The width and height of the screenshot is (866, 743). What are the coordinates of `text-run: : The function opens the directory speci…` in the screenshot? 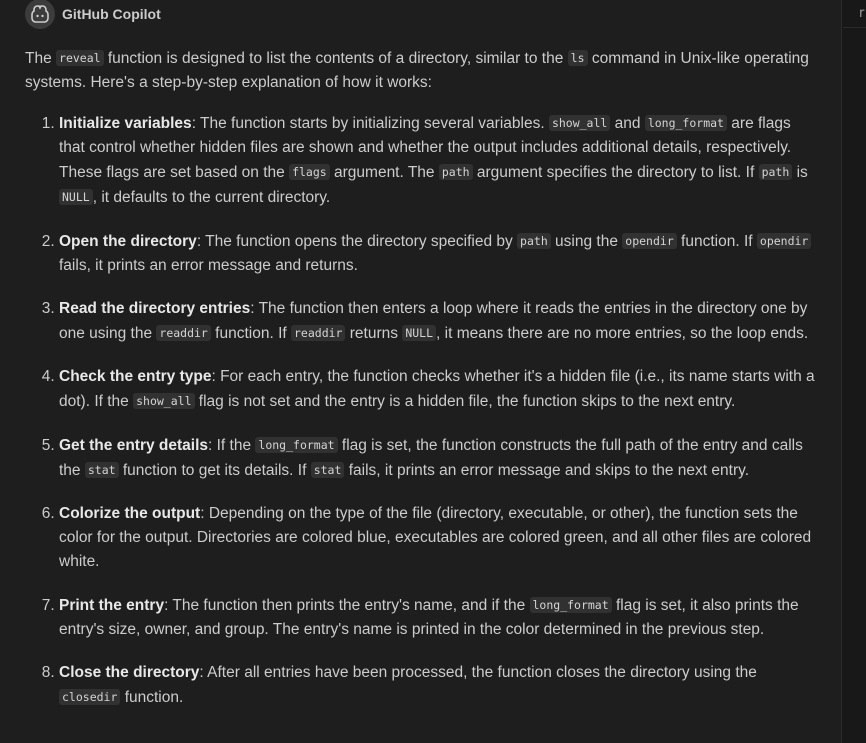 It's located at (357, 241).